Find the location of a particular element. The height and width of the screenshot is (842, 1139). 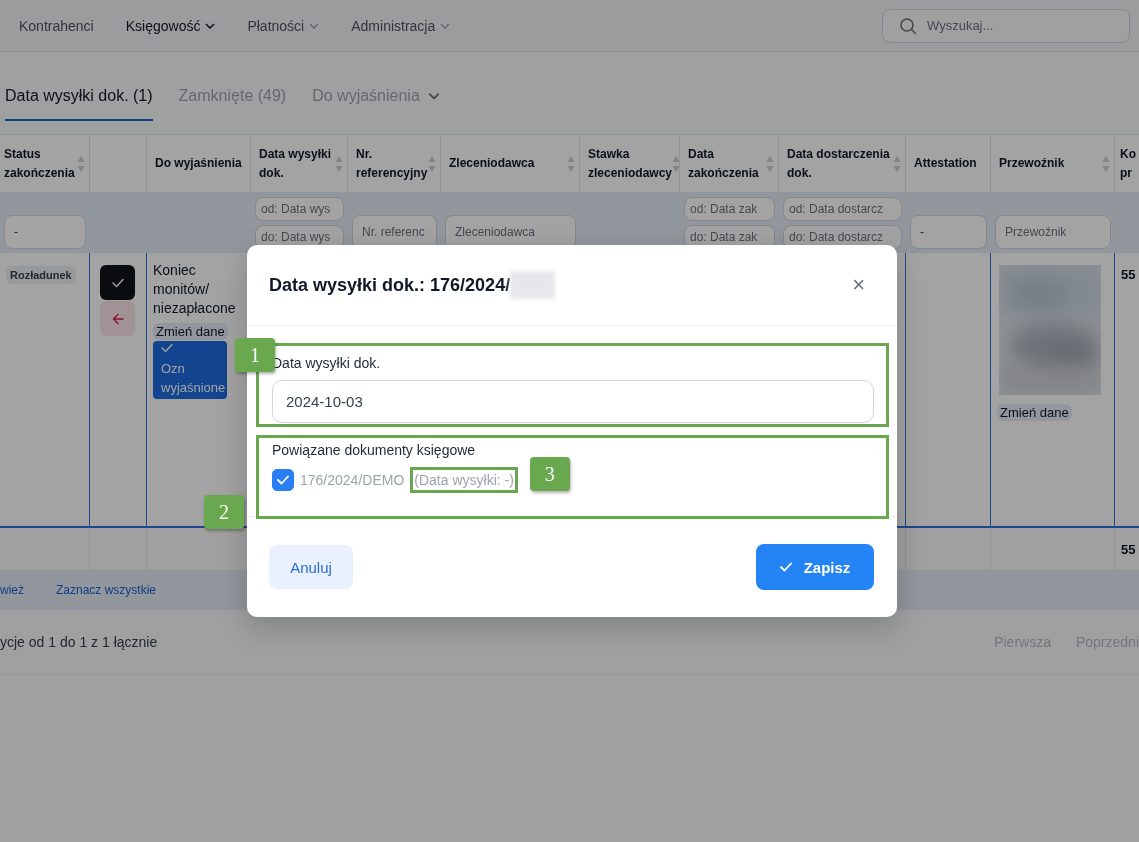

column-header: Stawka zleceniodawcy is located at coordinates (630, 163).